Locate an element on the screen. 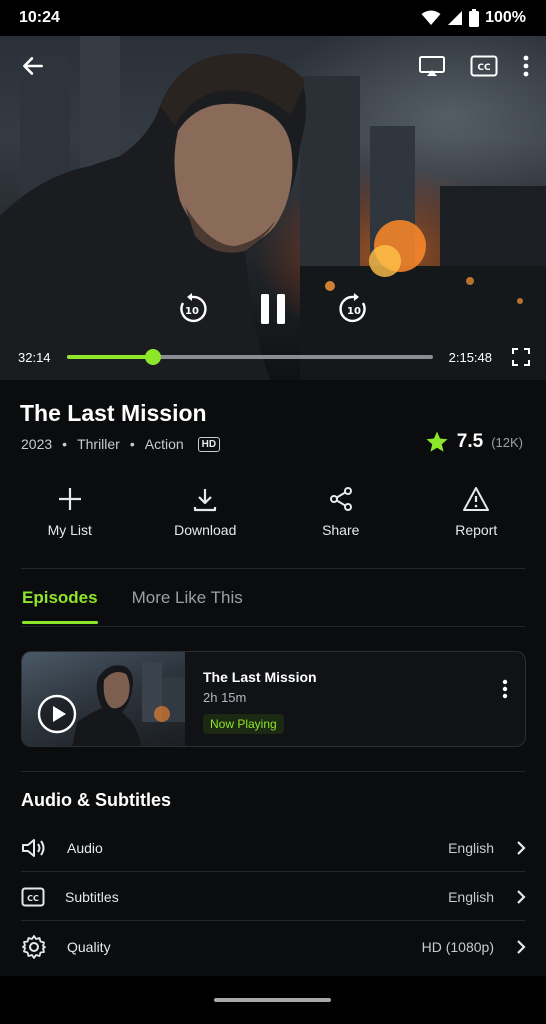 The image size is (546, 1024). report-button: Report is located at coordinates (476, 521).